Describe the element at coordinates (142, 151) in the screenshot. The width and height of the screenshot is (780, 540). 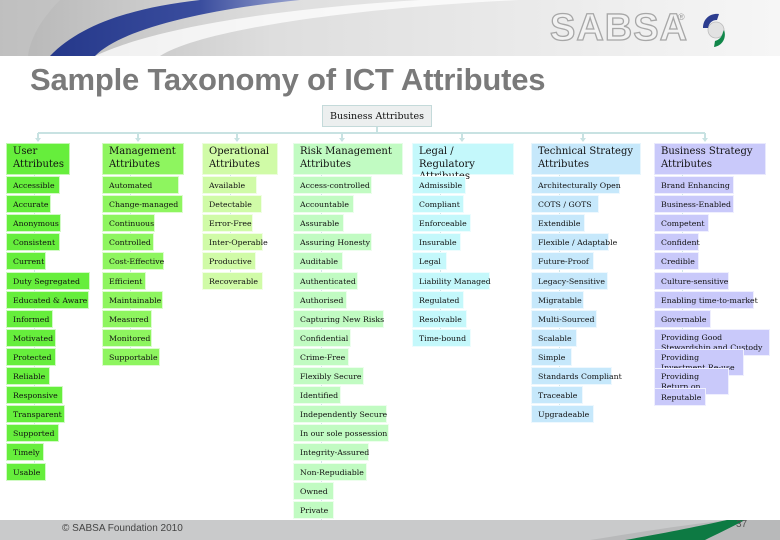
I see `column-header-line: Management` at that location.